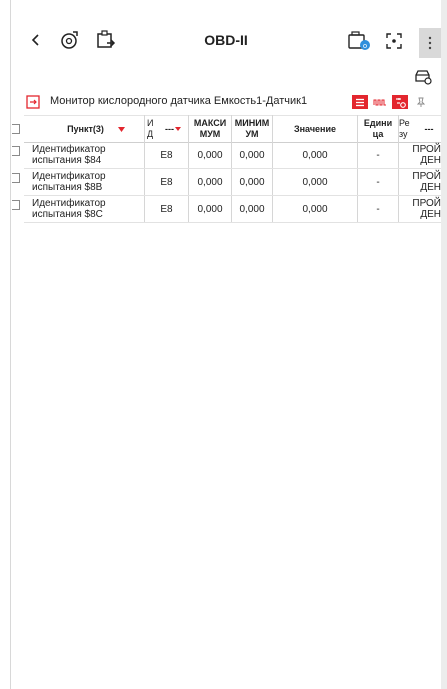 This screenshot has height=689, width=447. What do you see at coordinates (378, 129) in the screenshot?
I see `header-unit: Едини ца` at bounding box center [378, 129].